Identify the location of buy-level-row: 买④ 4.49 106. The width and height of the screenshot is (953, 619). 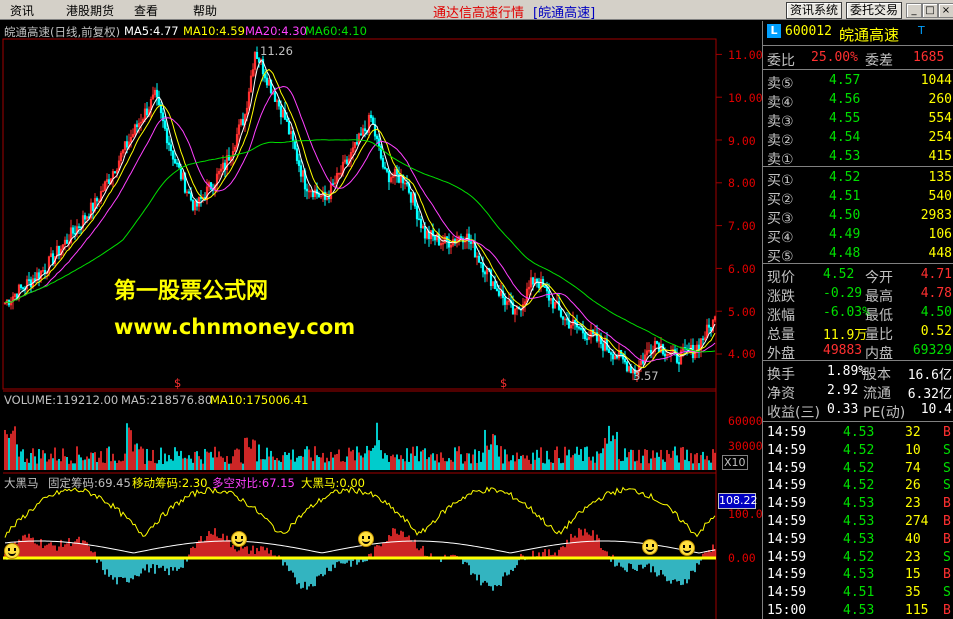
(858, 236).